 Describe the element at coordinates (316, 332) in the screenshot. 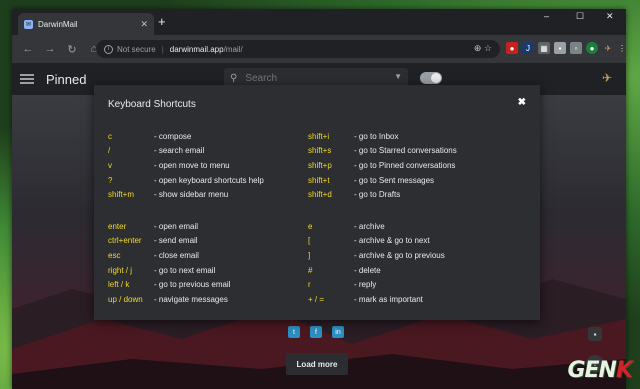

I see `facebook-icon: f` at that location.